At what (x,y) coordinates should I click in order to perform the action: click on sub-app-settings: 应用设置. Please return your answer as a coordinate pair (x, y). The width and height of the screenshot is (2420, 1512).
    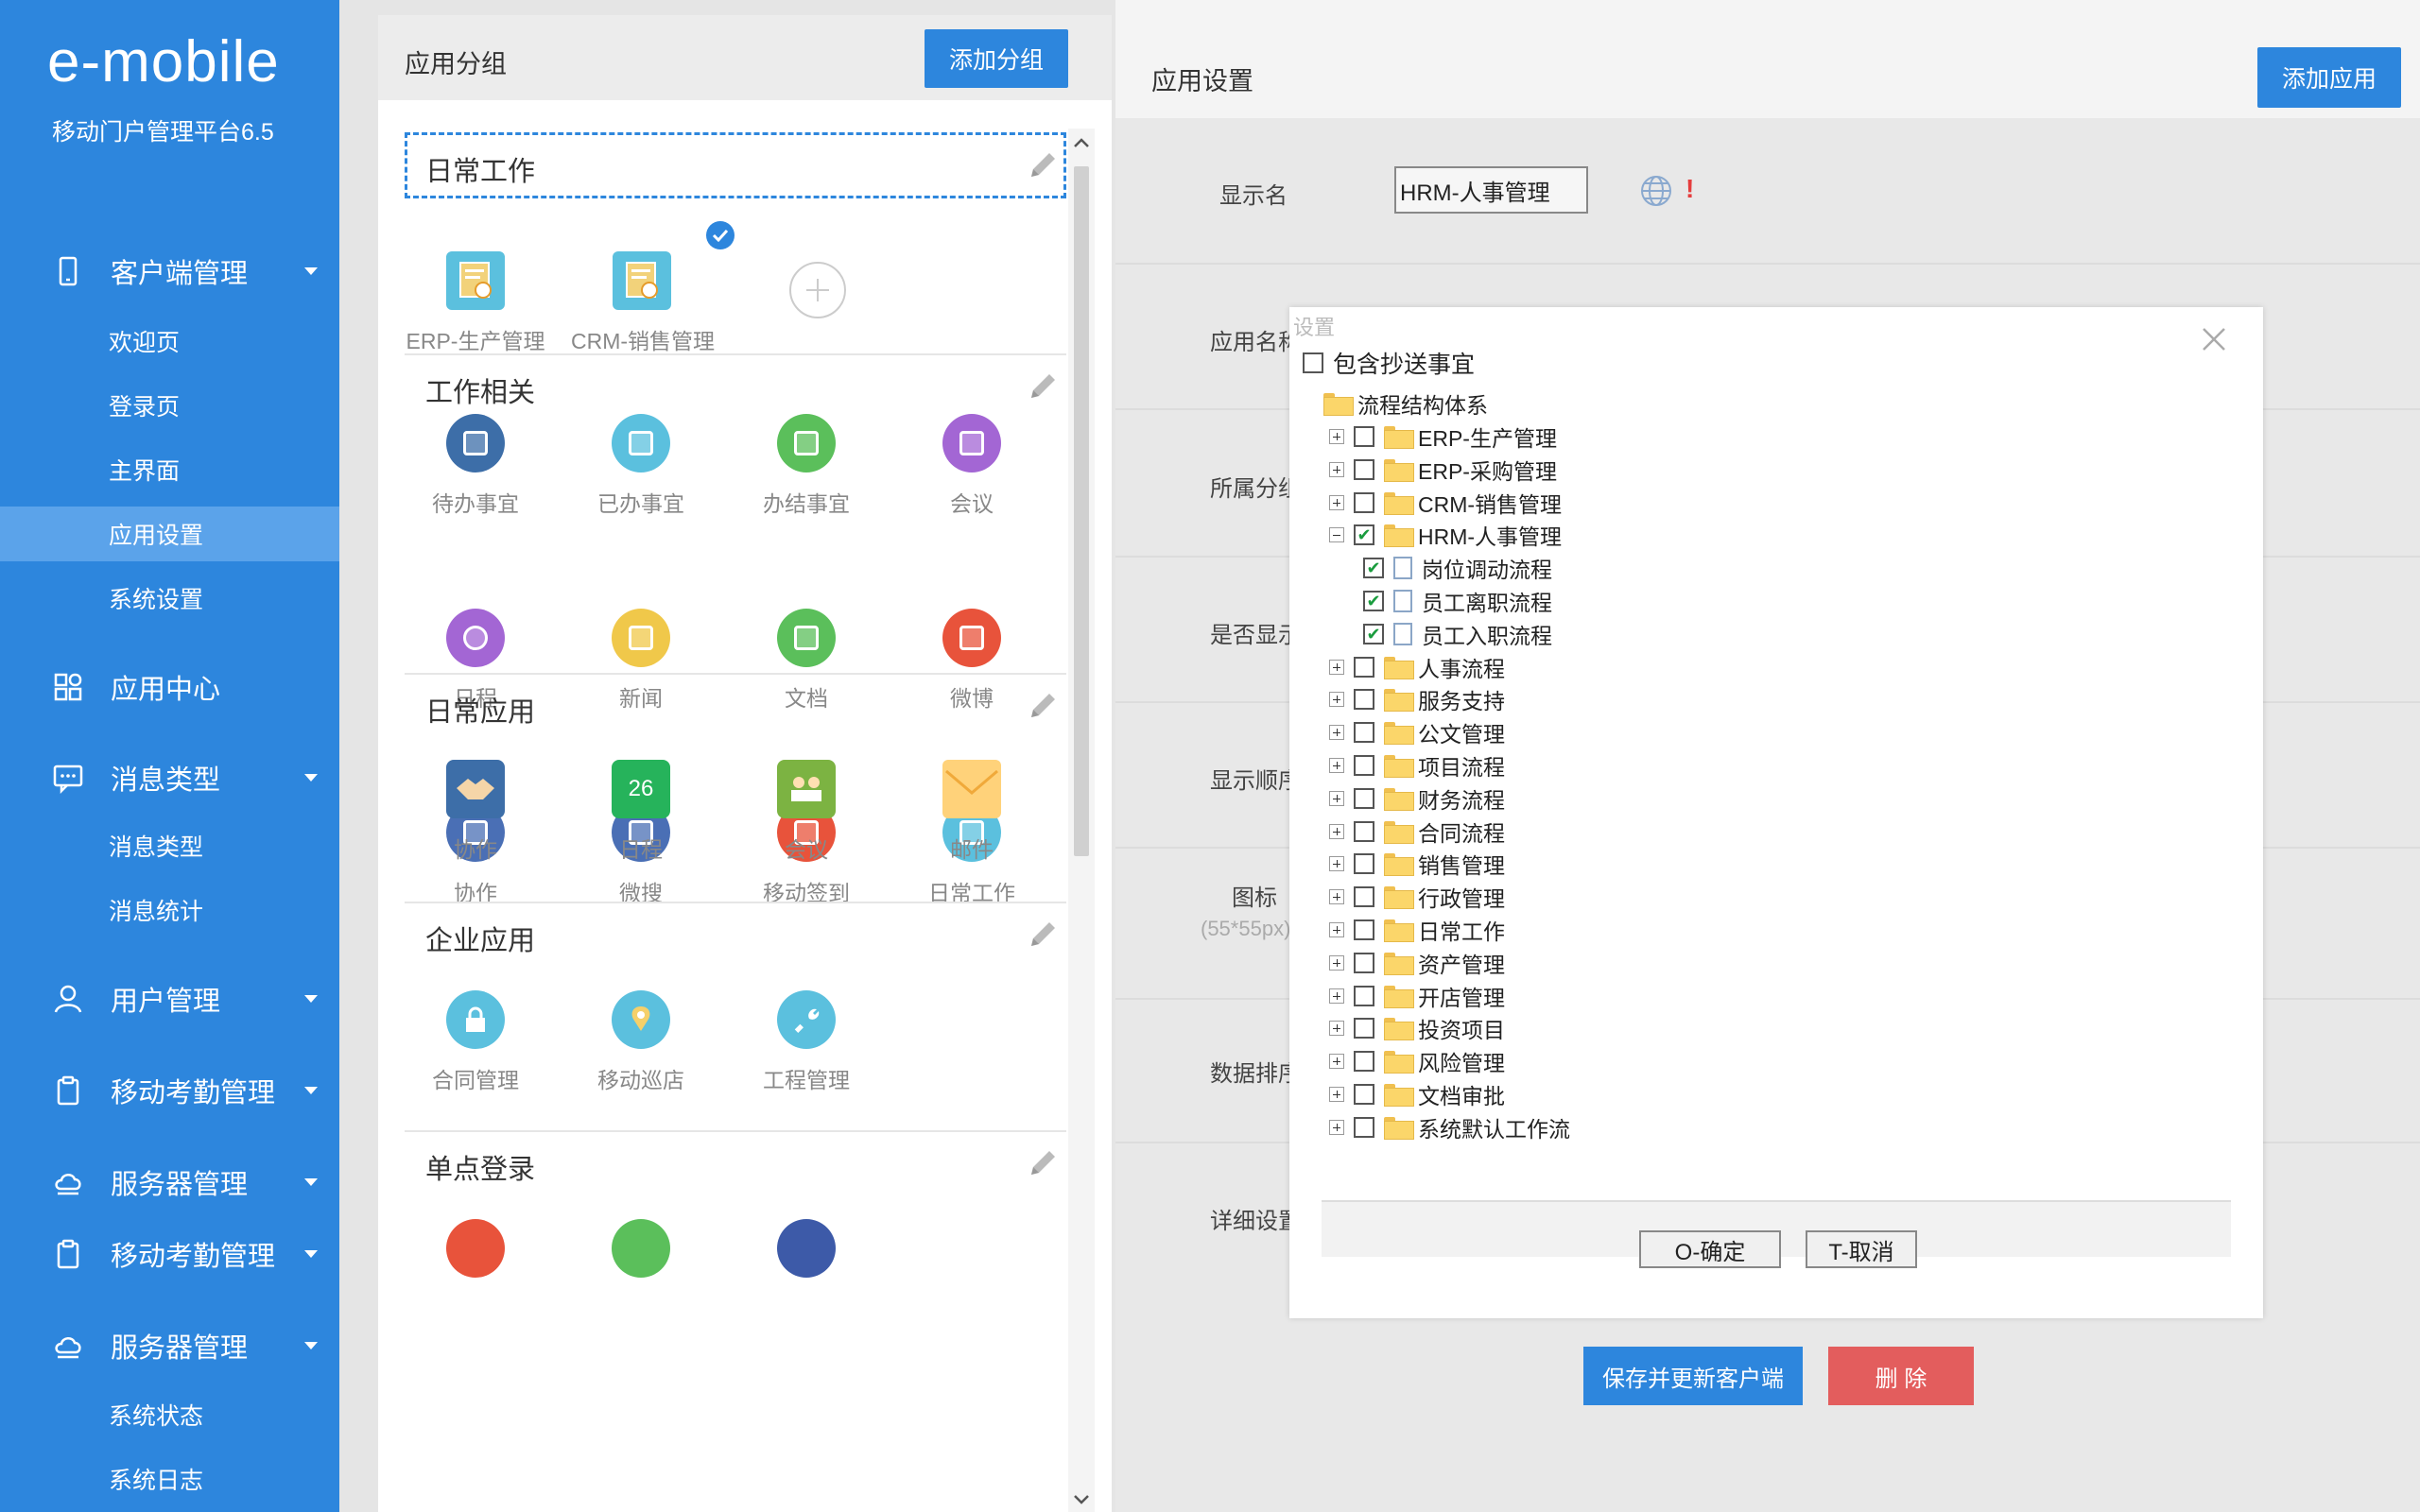
    Looking at the image, I should click on (169, 534).